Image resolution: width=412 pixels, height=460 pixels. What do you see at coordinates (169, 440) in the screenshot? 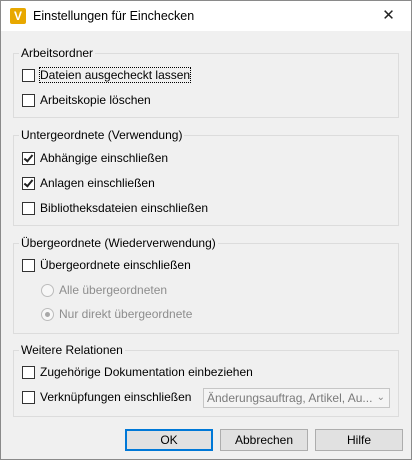
I see `ok-button: OK` at bounding box center [169, 440].